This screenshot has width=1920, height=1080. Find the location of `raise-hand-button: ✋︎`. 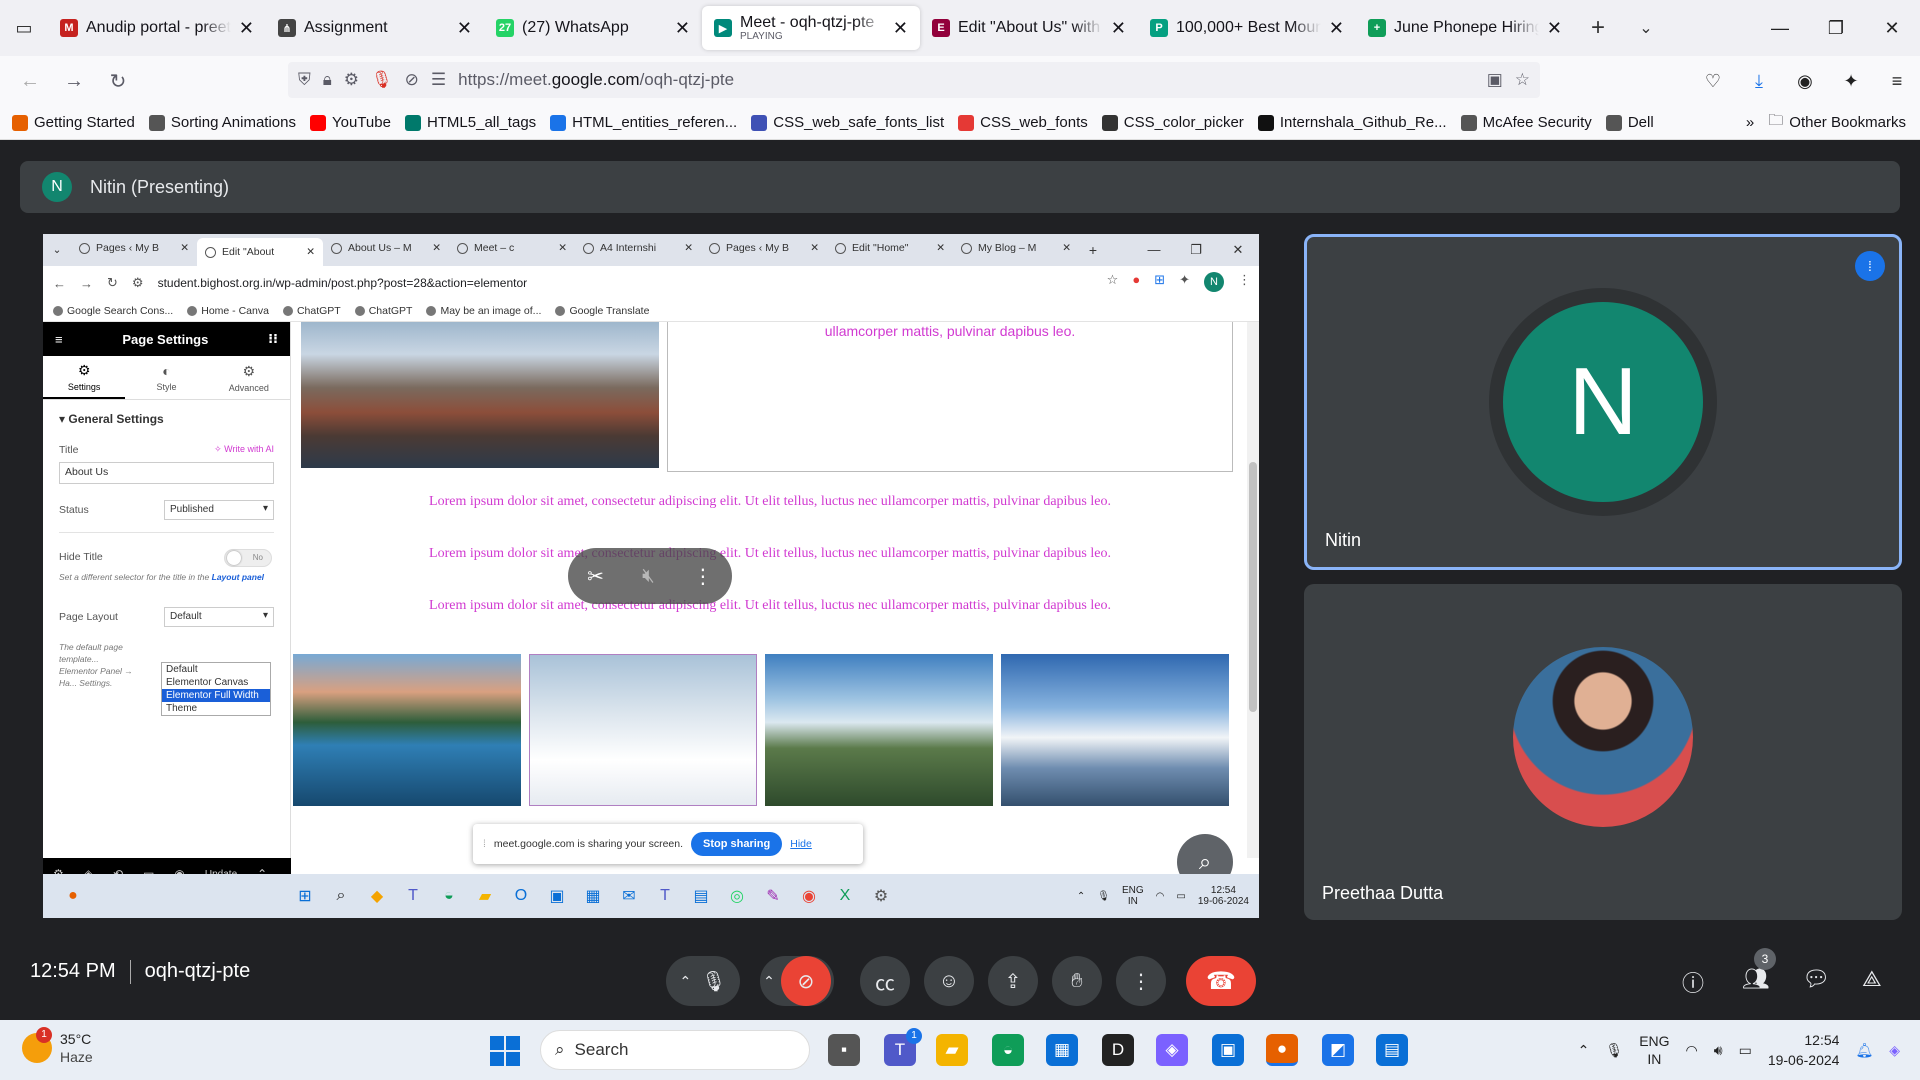

raise-hand-button: ✋︎ is located at coordinates (1077, 981).